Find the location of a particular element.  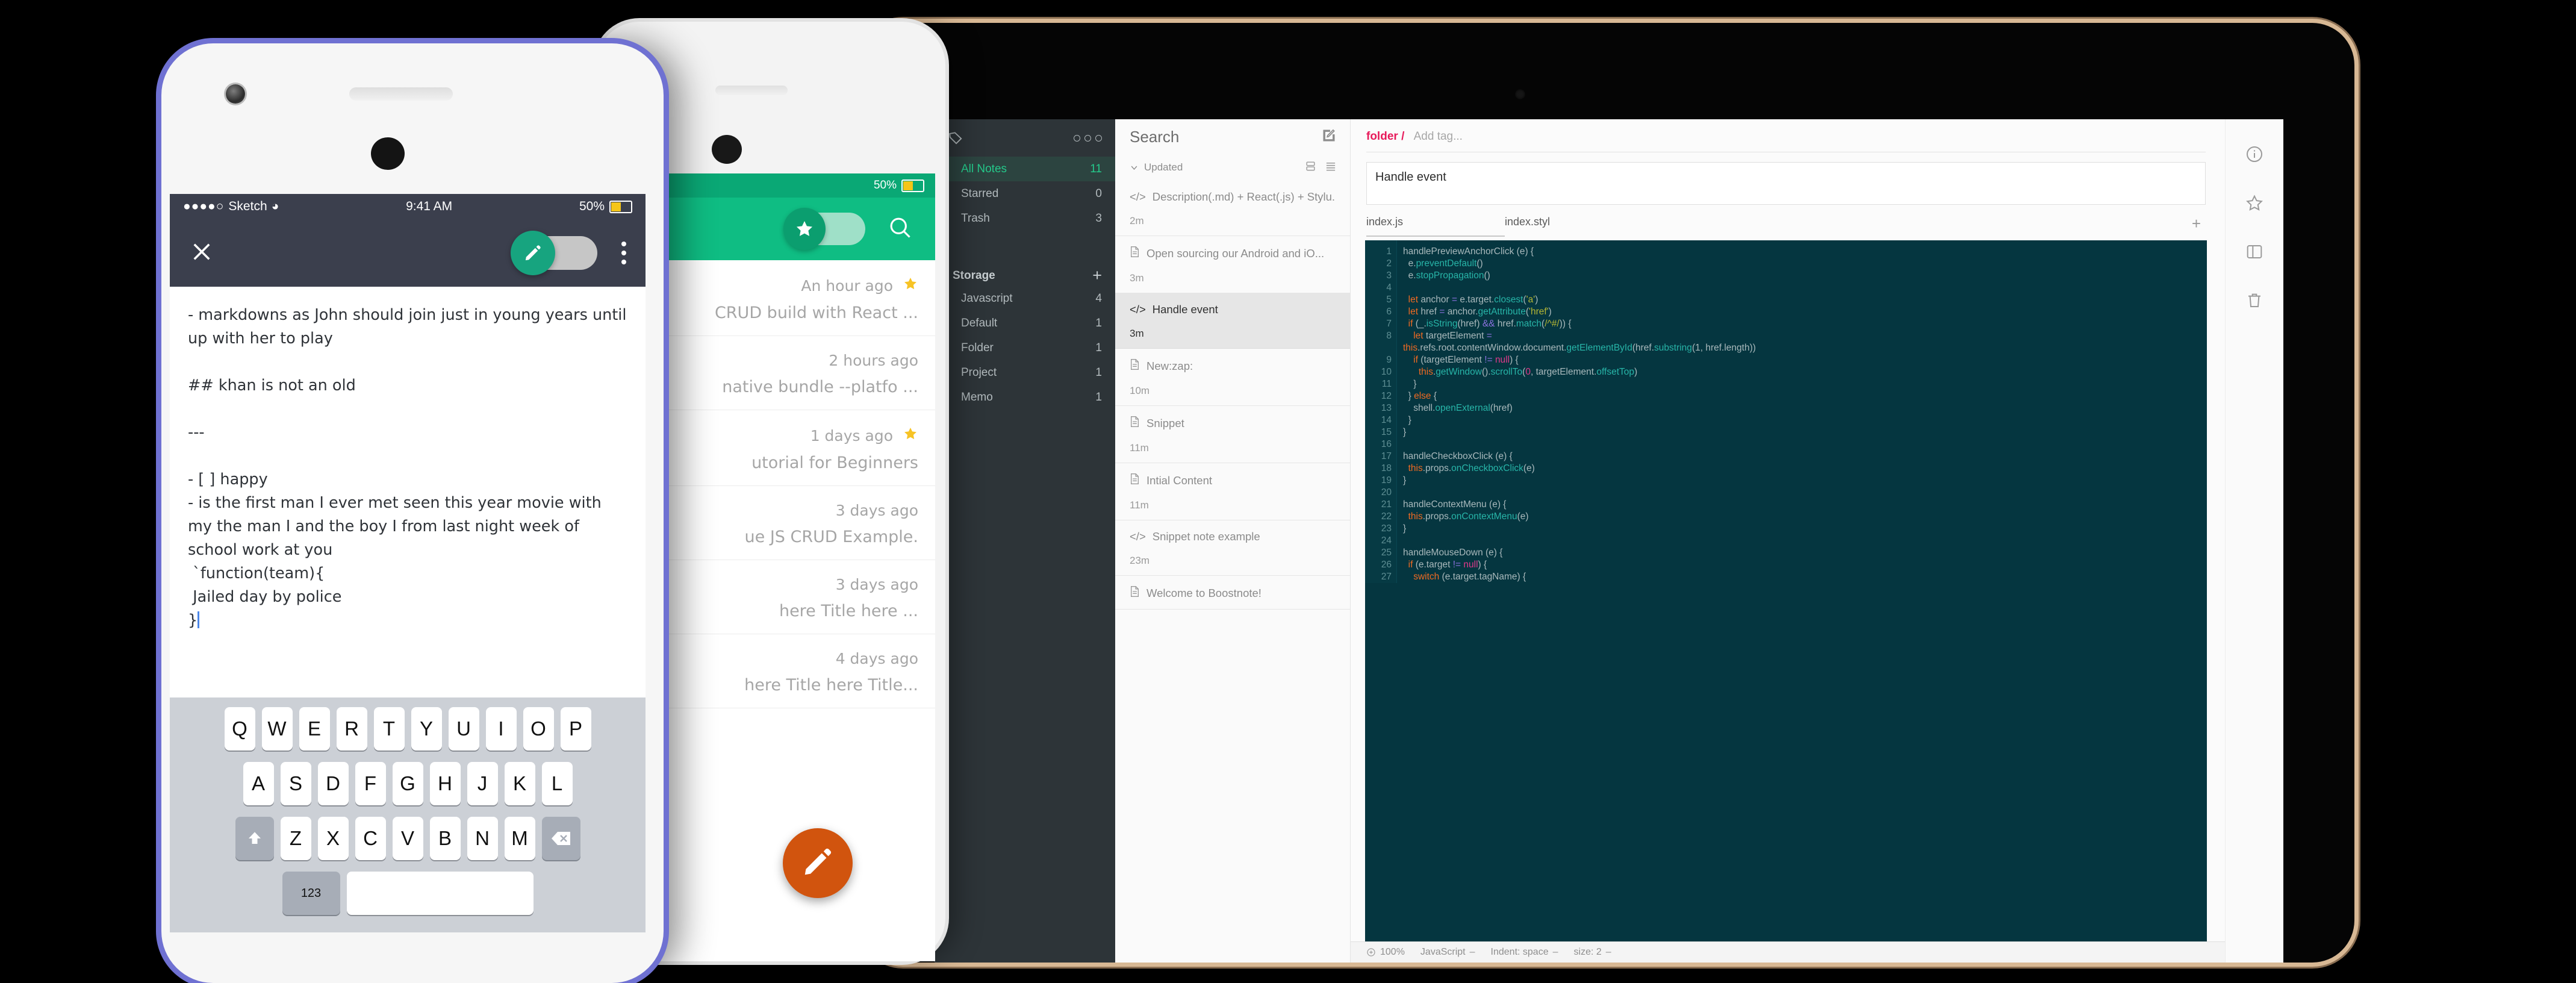

line-number: 9 is located at coordinates (1389, 360).